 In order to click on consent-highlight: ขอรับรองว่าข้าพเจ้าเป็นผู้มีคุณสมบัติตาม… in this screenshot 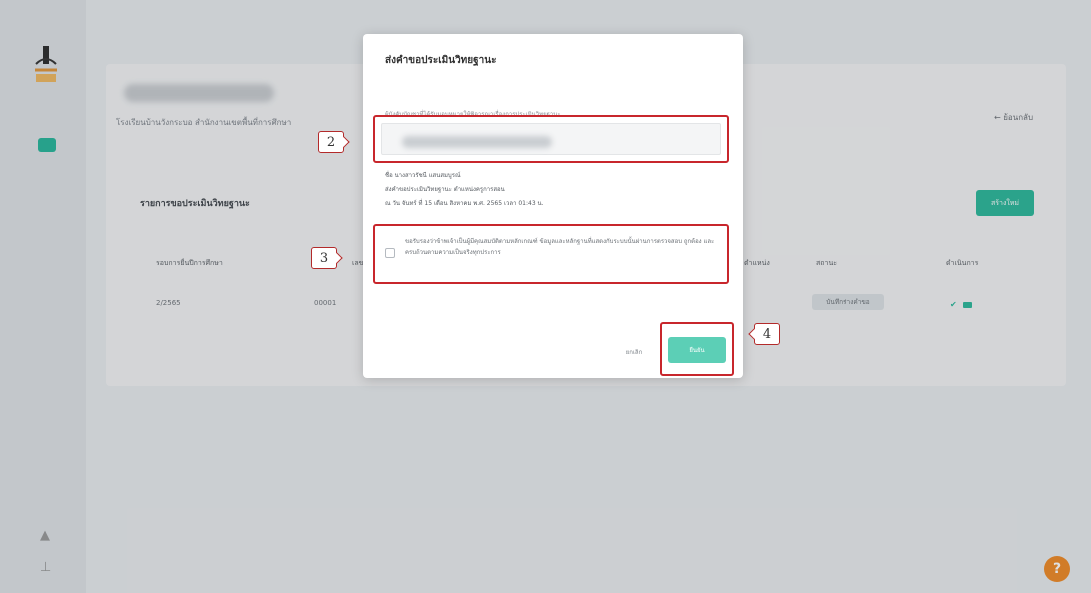, I will do `click(551, 254)`.